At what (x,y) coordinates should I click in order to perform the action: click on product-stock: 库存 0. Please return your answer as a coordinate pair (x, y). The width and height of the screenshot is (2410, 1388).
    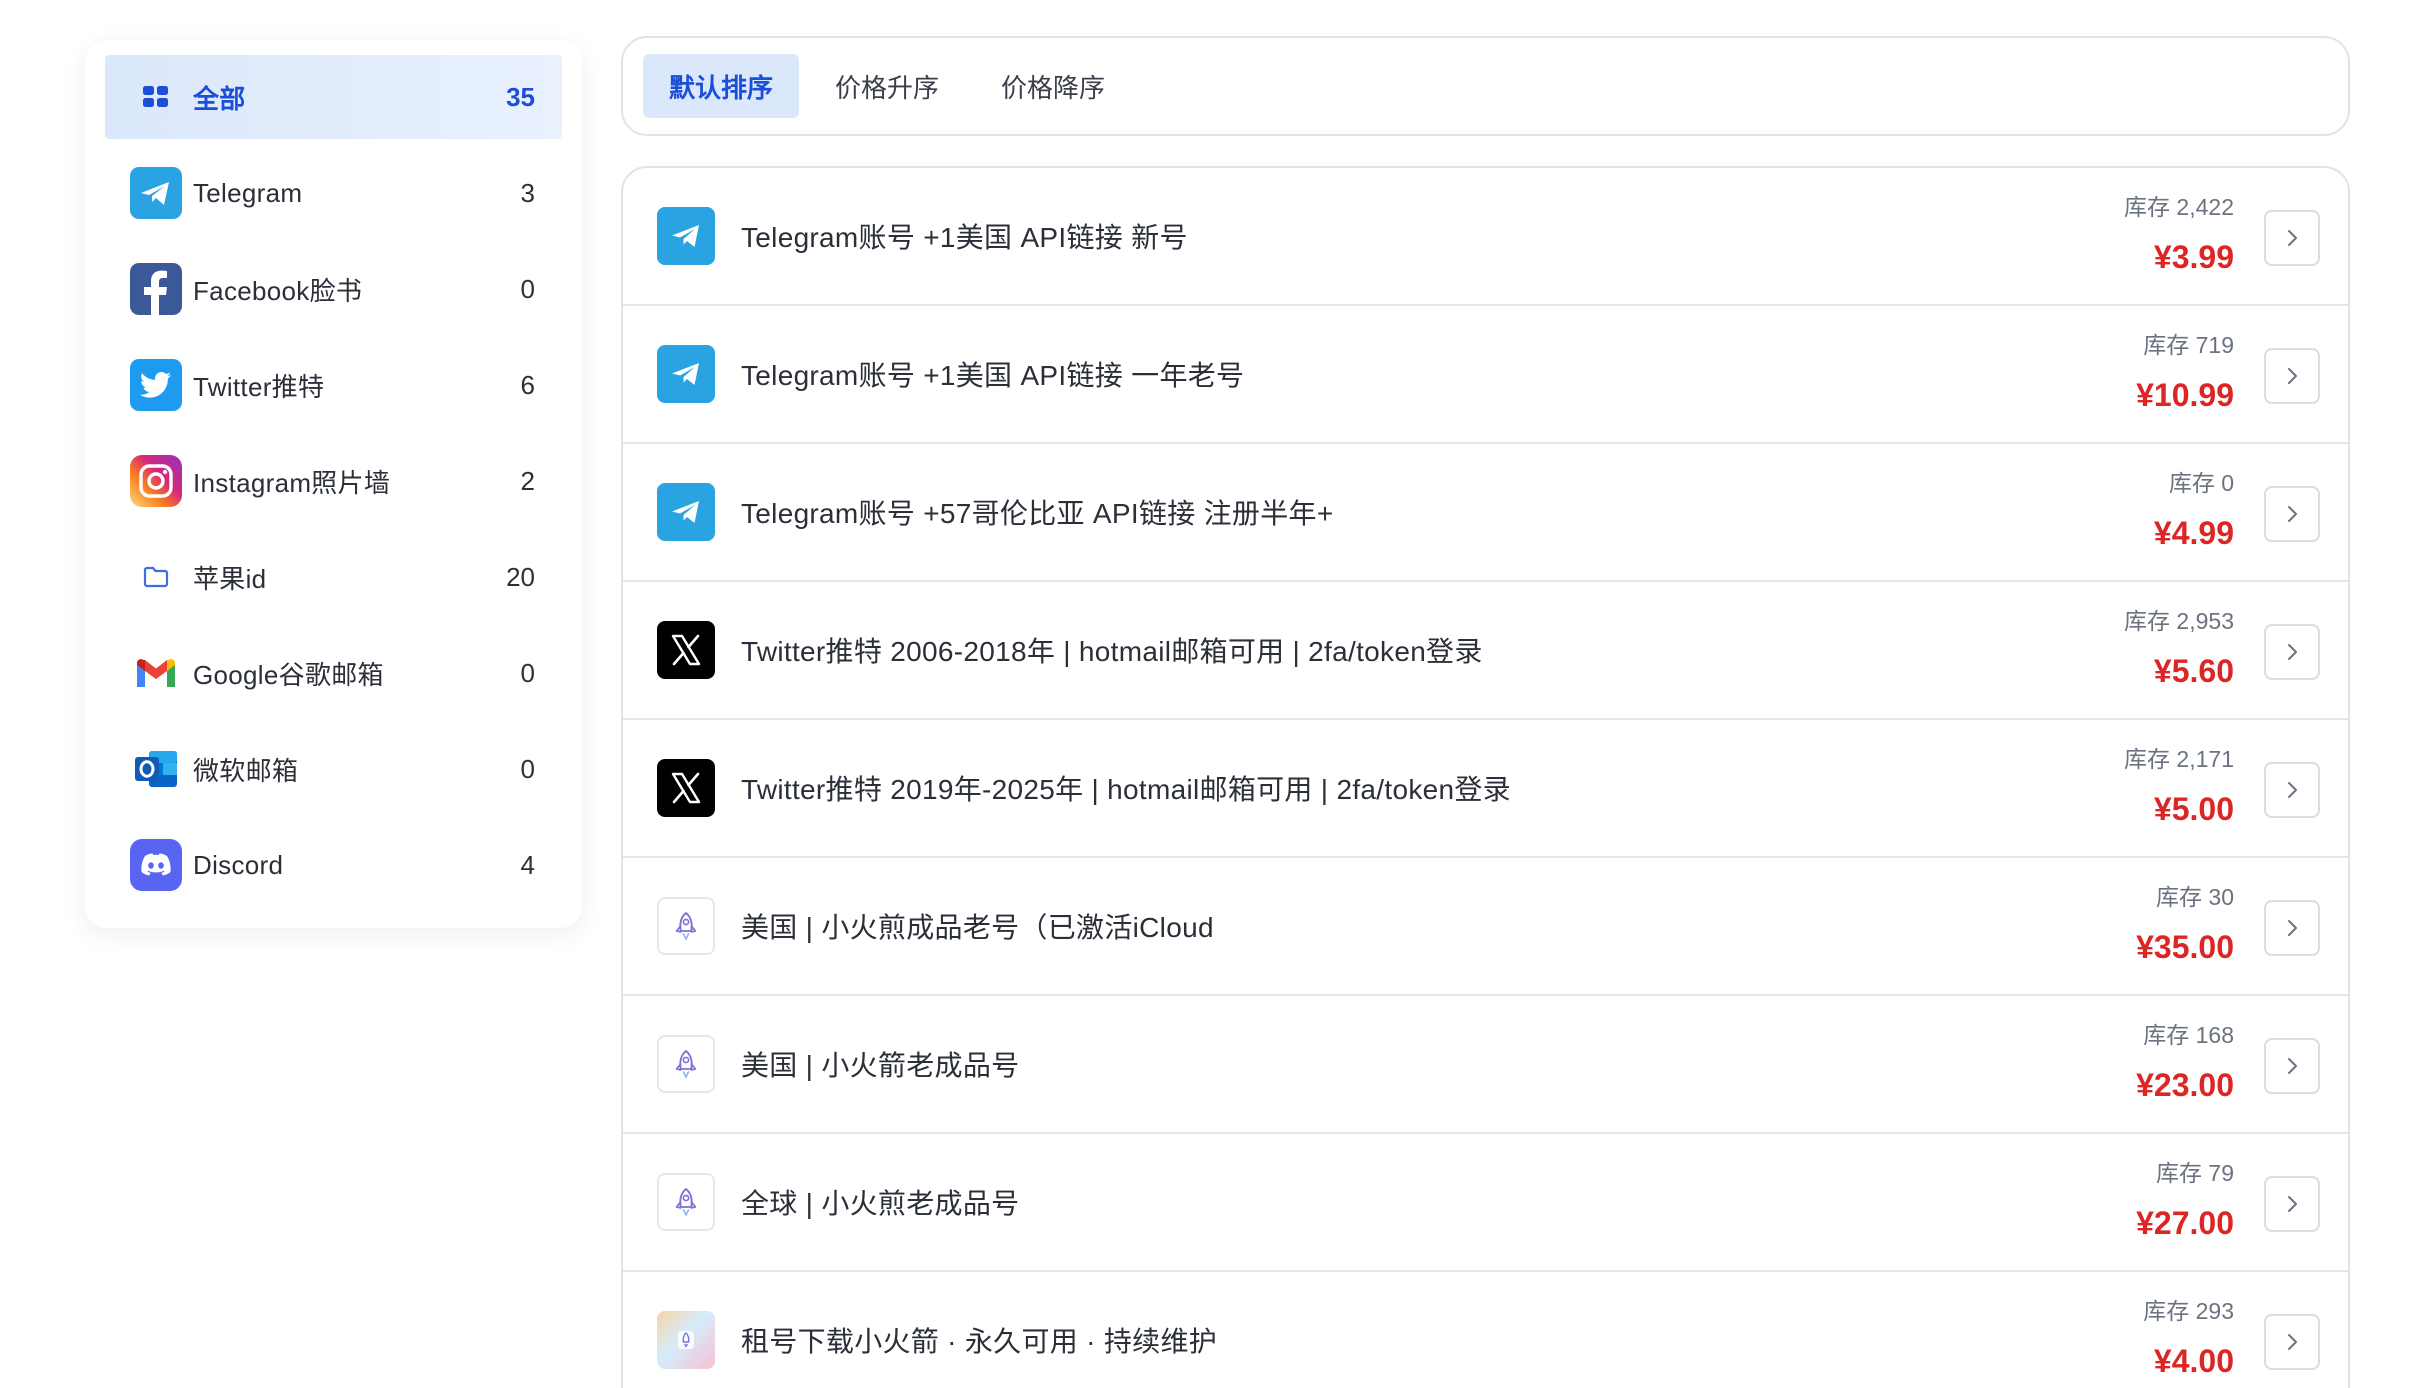
    Looking at the image, I should click on (2201, 483).